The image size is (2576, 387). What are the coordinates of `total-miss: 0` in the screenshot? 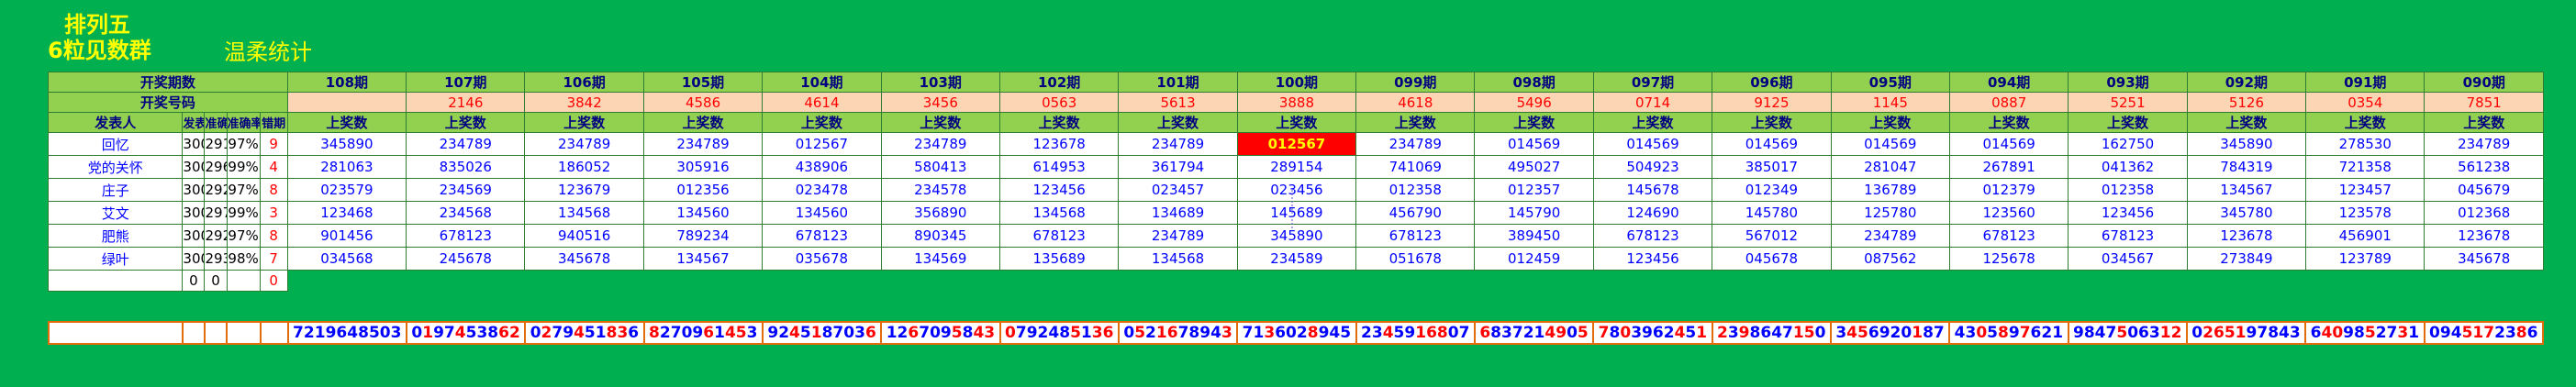 It's located at (273, 281).